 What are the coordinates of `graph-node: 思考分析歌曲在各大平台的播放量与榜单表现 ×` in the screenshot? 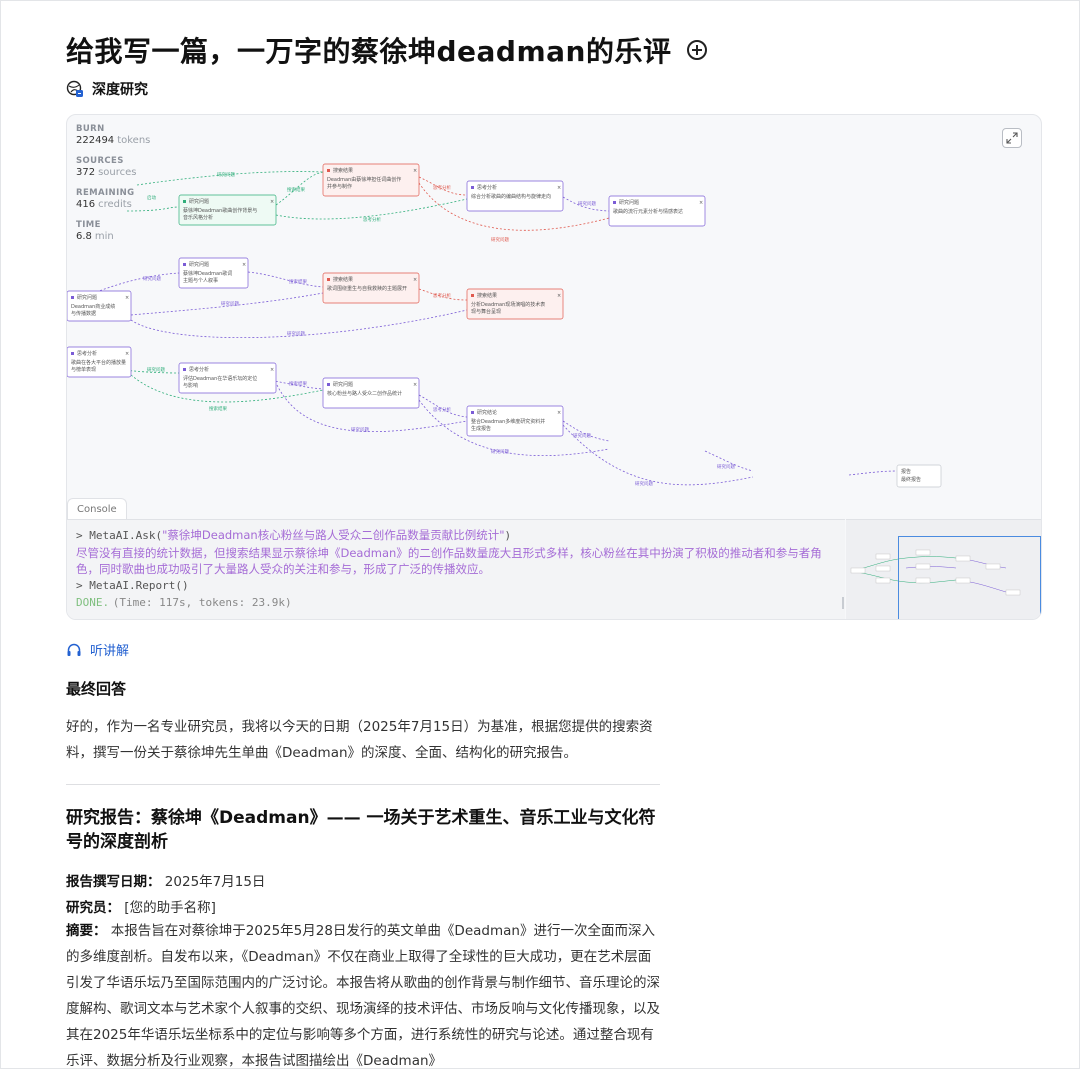 It's located at (99, 362).